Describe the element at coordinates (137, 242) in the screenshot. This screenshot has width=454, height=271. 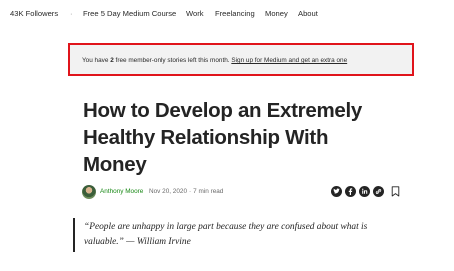
I see `quote-line: valuable.” — William Irvine` at that location.